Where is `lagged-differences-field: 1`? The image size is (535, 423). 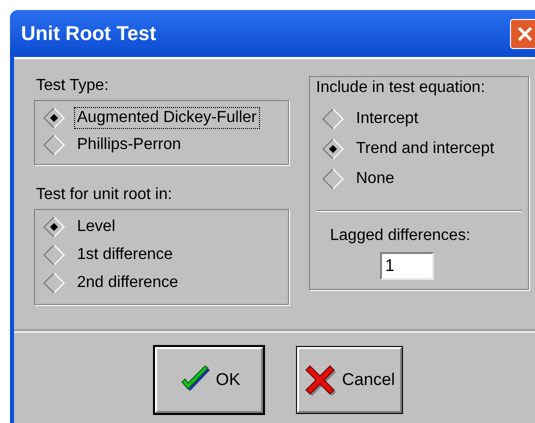 lagged-differences-field: 1 is located at coordinates (407, 266).